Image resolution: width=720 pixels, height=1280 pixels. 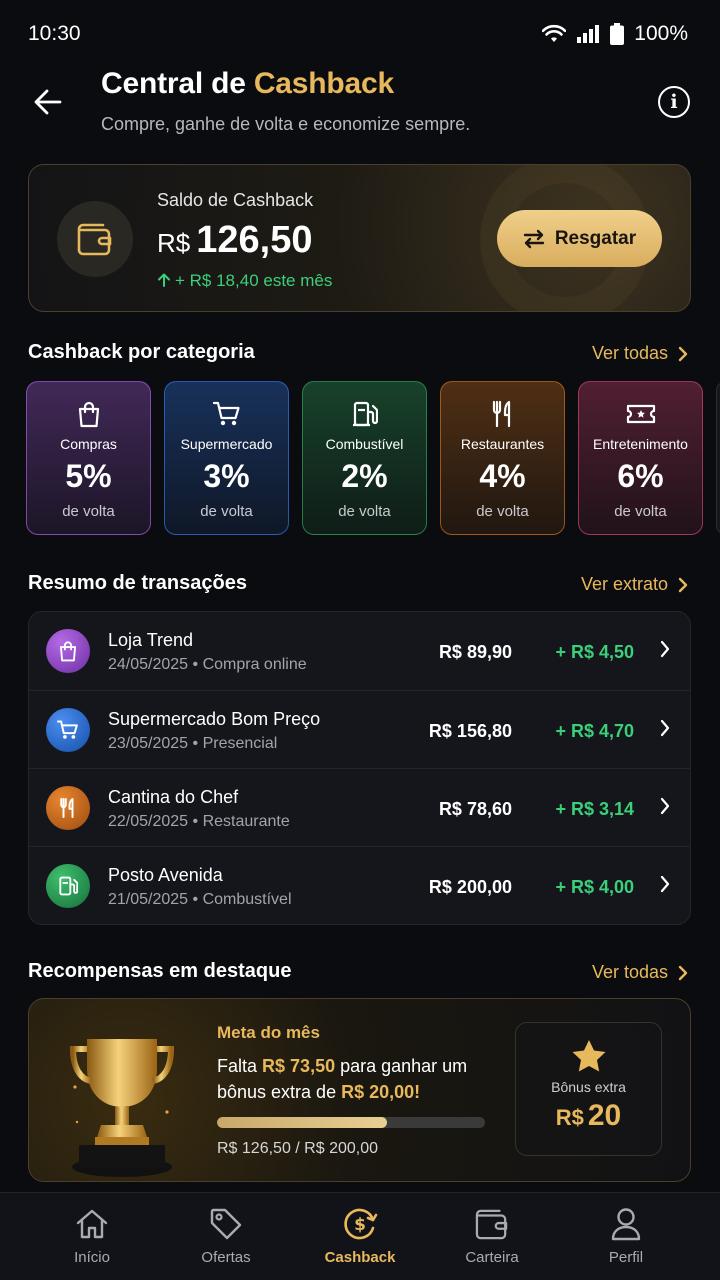 I want to click on transaction-name: Loja Trend, so click(x=151, y=640).